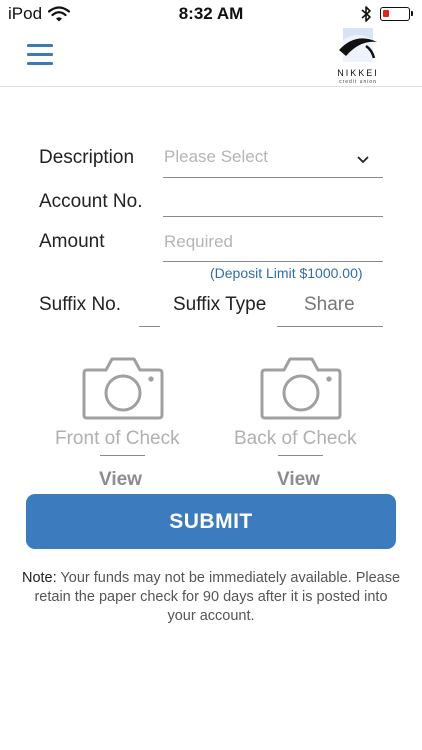 This screenshot has width=422, height=750. I want to click on front-view-button: View, so click(120, 480).